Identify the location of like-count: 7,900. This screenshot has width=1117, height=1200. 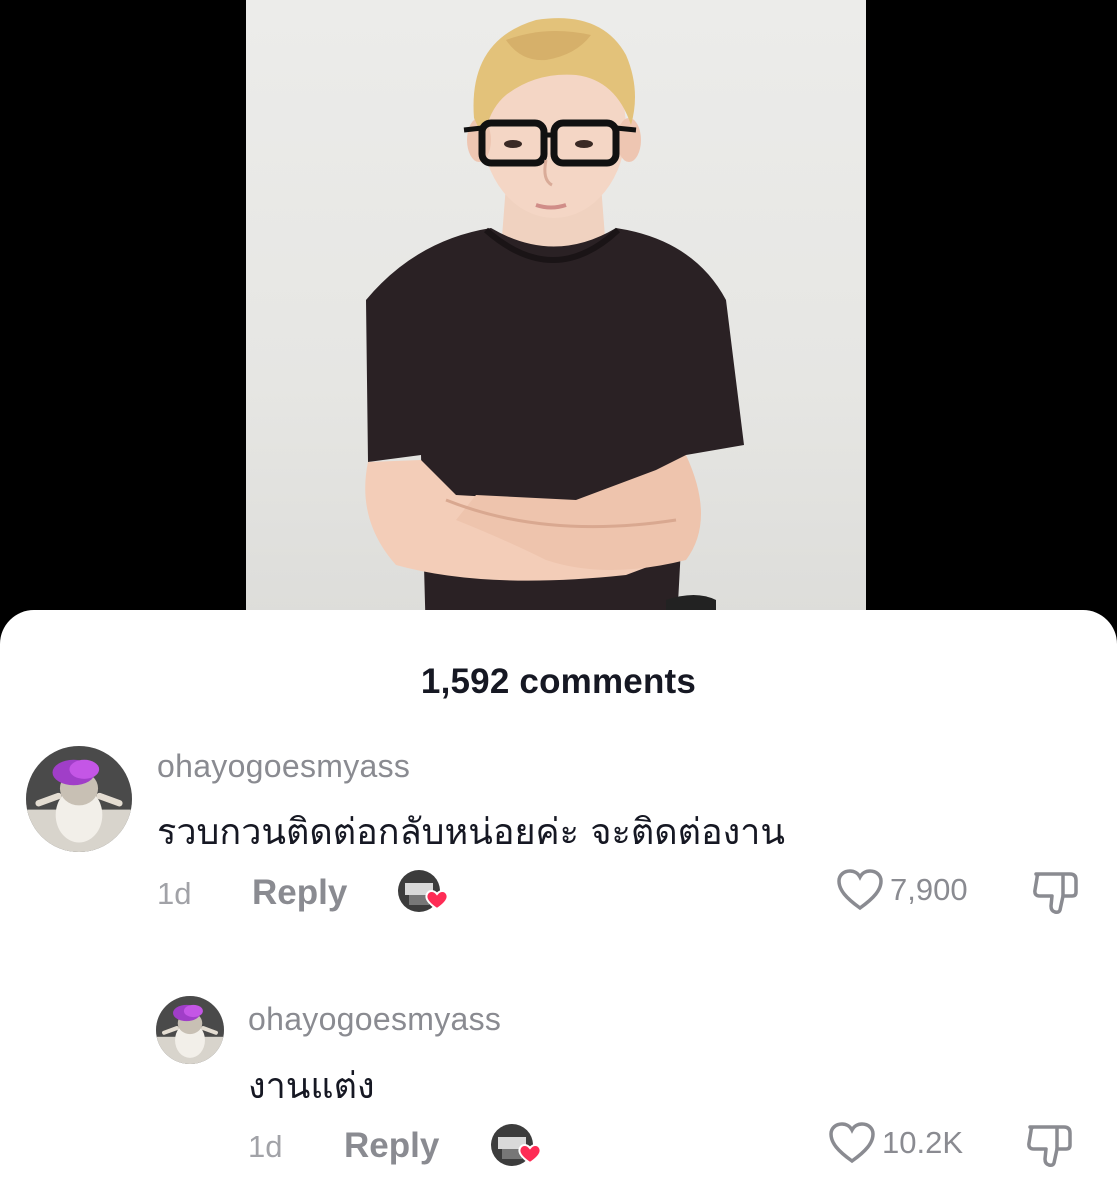
(929, 889).